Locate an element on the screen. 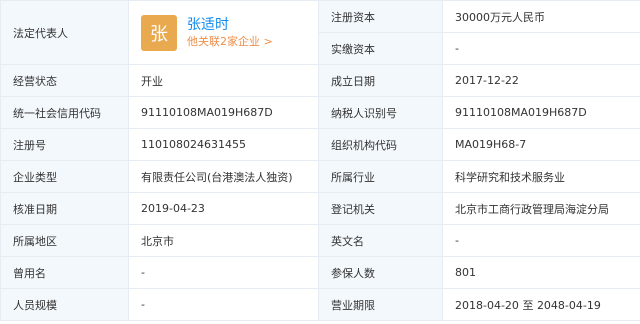 The image size is (640, 324). table-row: 所属地区 北京市 英文名 - is located at coordinates (320, 240).